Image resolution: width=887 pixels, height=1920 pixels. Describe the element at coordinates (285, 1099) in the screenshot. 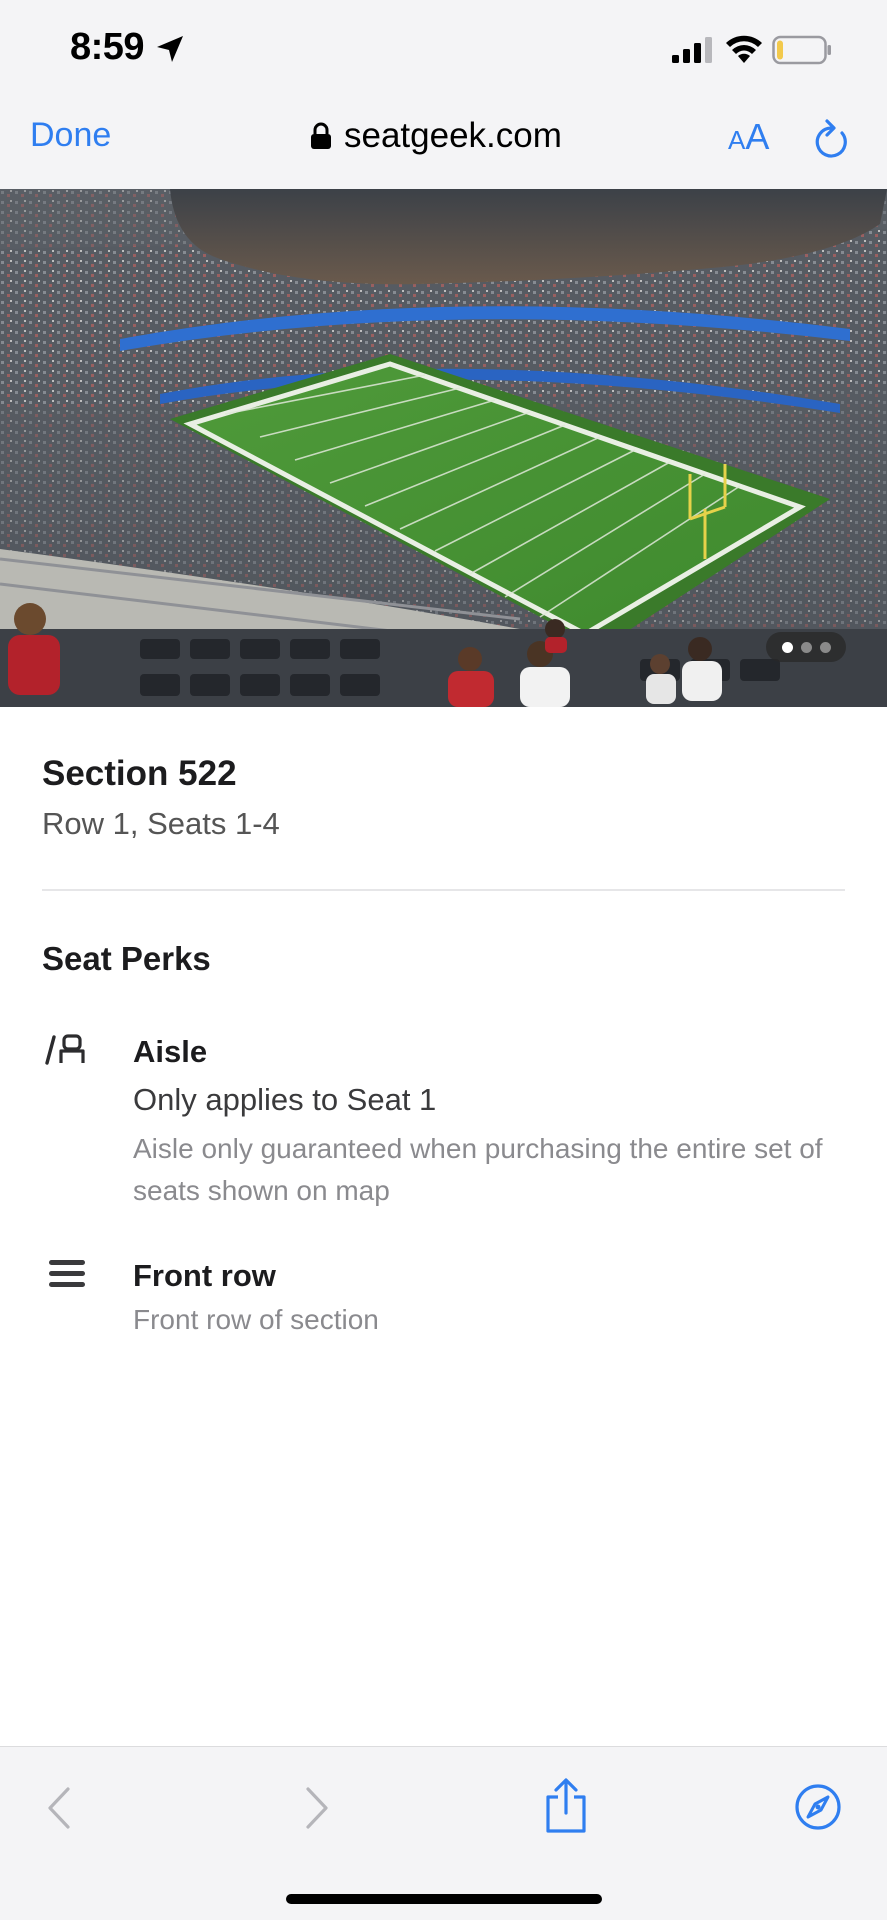

I see `perk-aisle-subtitle: Only applies to Seat 1` at that location.